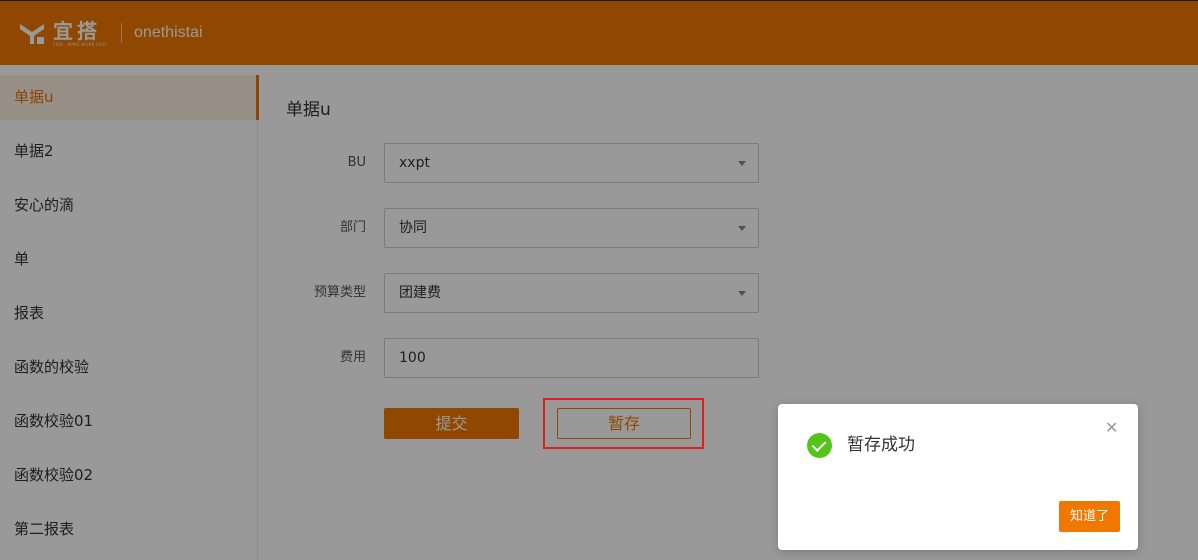 Image resolution: width=1198 pixels, height=560 pixels. I want to click on success-toast: 暂存成功 ✕ 知道了, so click(958, 477).